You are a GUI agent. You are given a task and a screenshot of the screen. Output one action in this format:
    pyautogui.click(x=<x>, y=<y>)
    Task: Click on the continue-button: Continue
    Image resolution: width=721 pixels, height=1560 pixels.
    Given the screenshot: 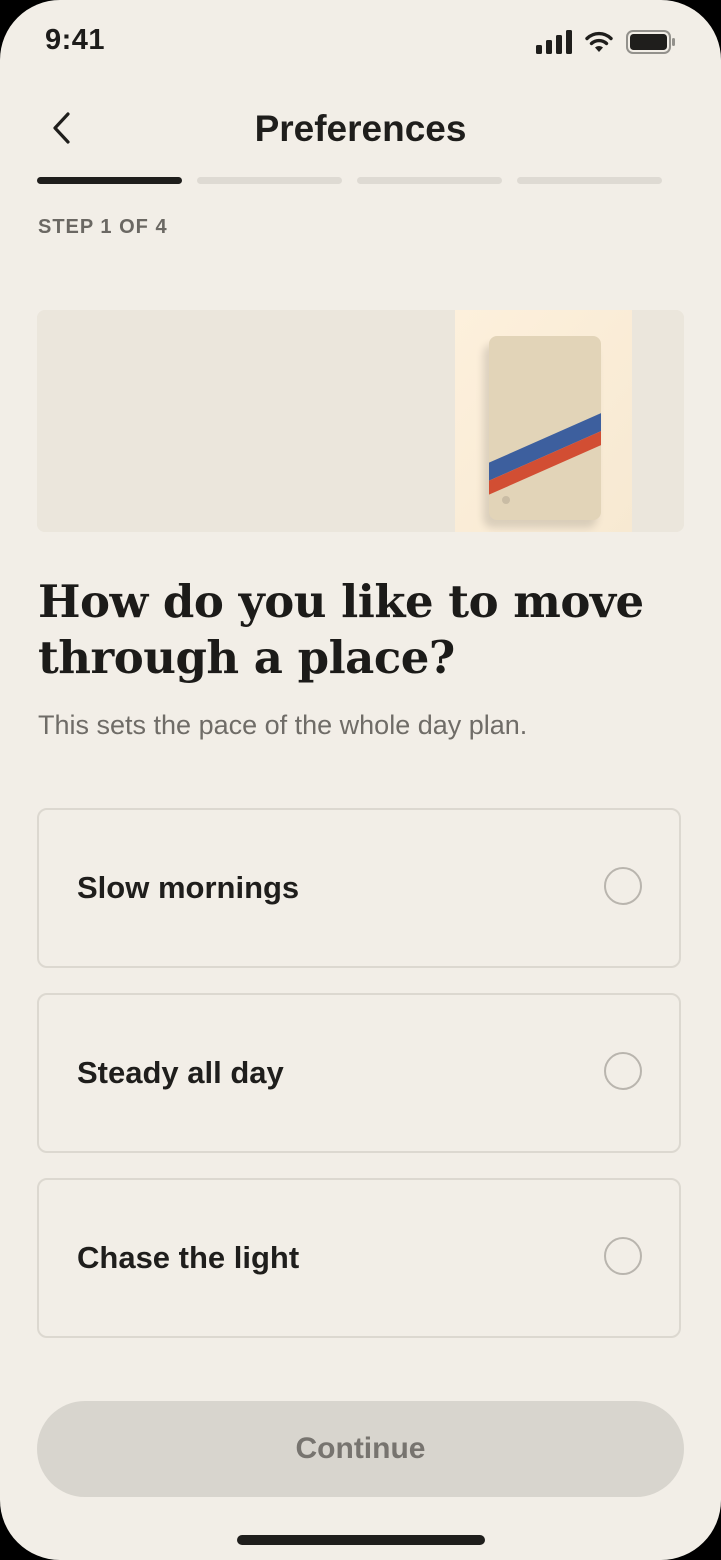 What is the action you would take?
    pyautogui.click(x=360, y=1449)
    